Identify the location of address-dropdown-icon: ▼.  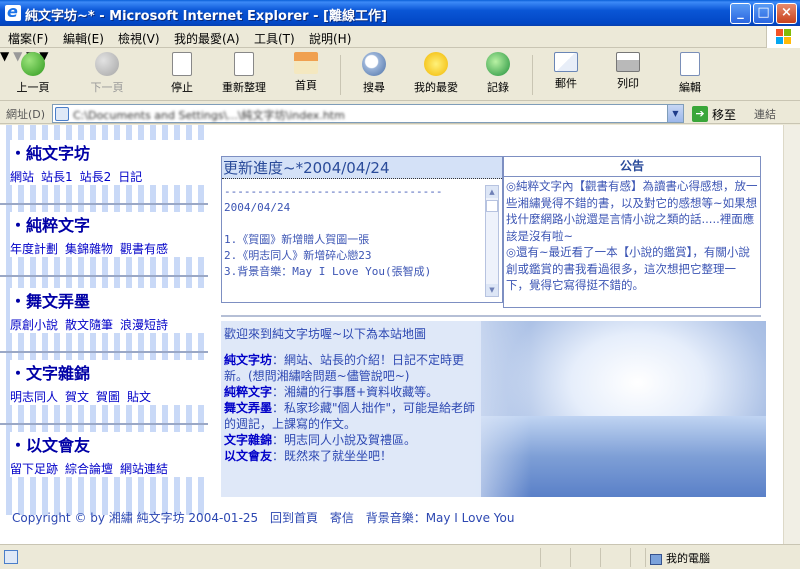
(675, 113).